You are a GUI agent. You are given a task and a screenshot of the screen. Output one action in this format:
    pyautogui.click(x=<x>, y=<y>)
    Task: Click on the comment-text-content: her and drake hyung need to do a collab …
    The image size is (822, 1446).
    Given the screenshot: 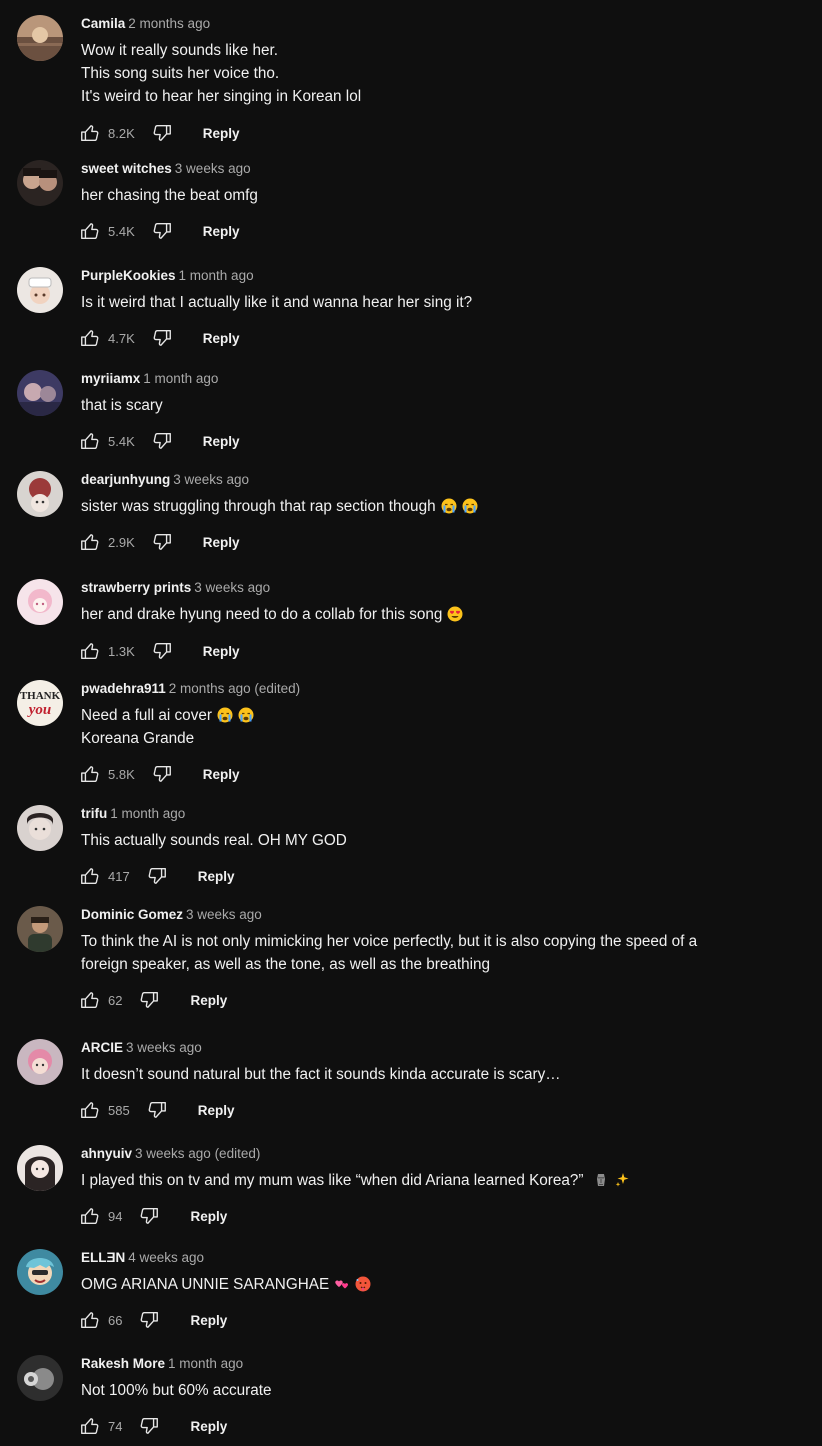 What is the action you would take?
    pyautogui.click(x=262, y=614)
    